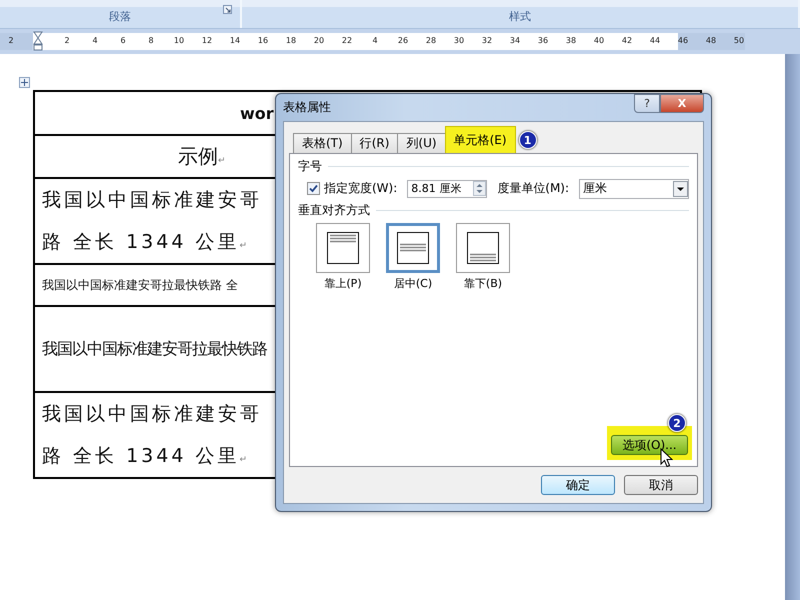  I want to click on dialog-button: 确定, so click(578, 485).